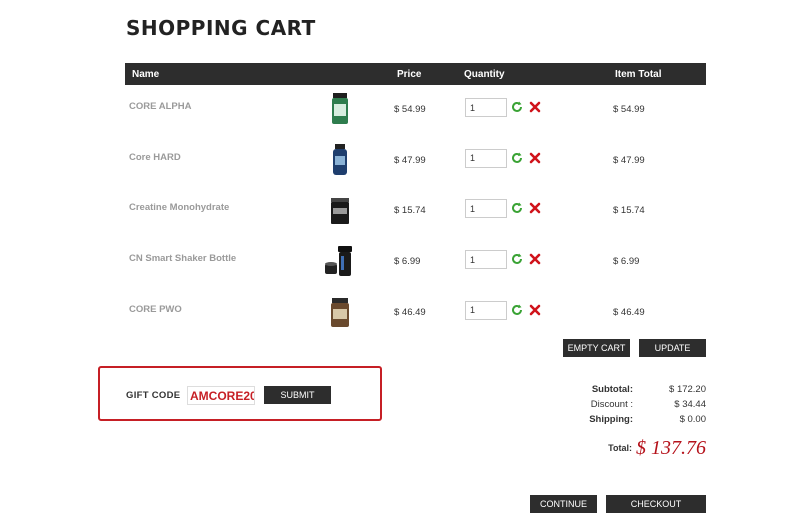 This screenshot has width=799, height=532. I want to click on table-row: CN Smart Shaker Bottle $ 6.99 $ 6.99, so click(415, 262).